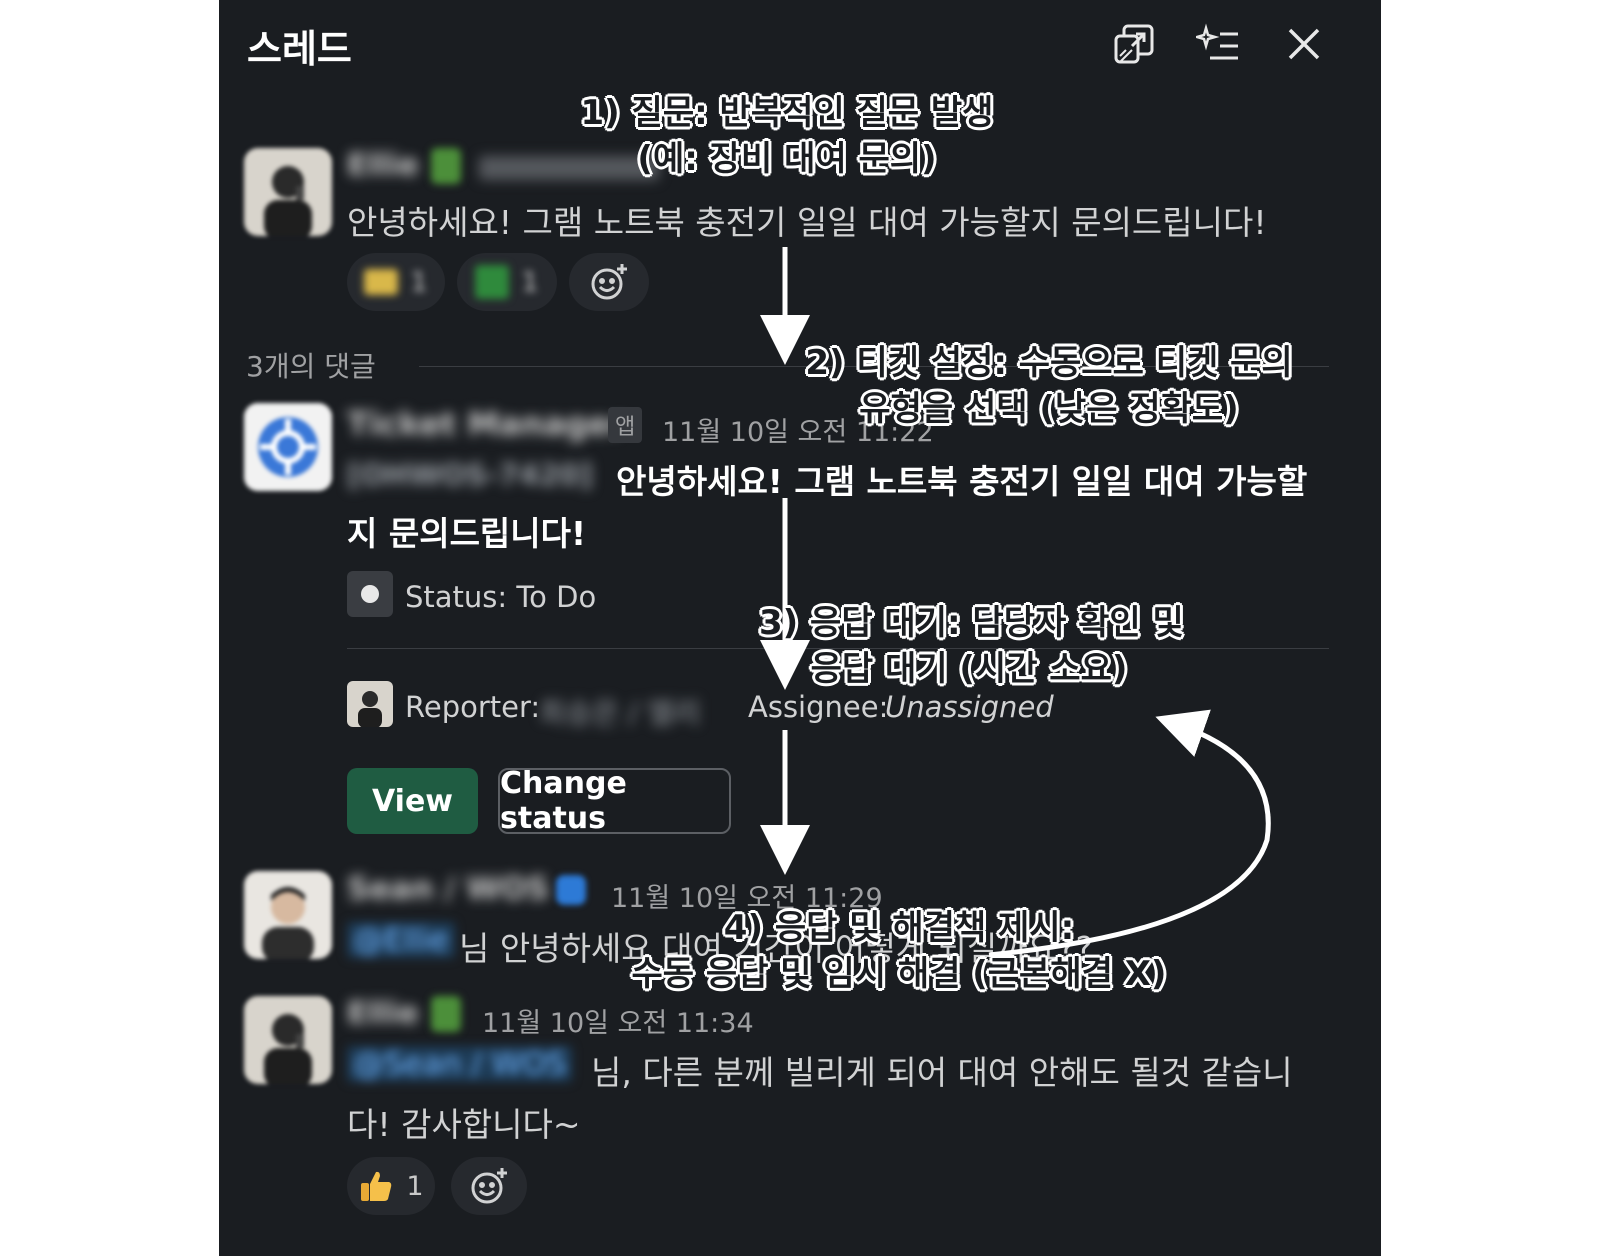 This screenshot has height=1256, width=1600. What do you see at coordinates (376, 1186) in the screenshot?
I see `thumbs-up-icon` at bounding box center [376, 1186].